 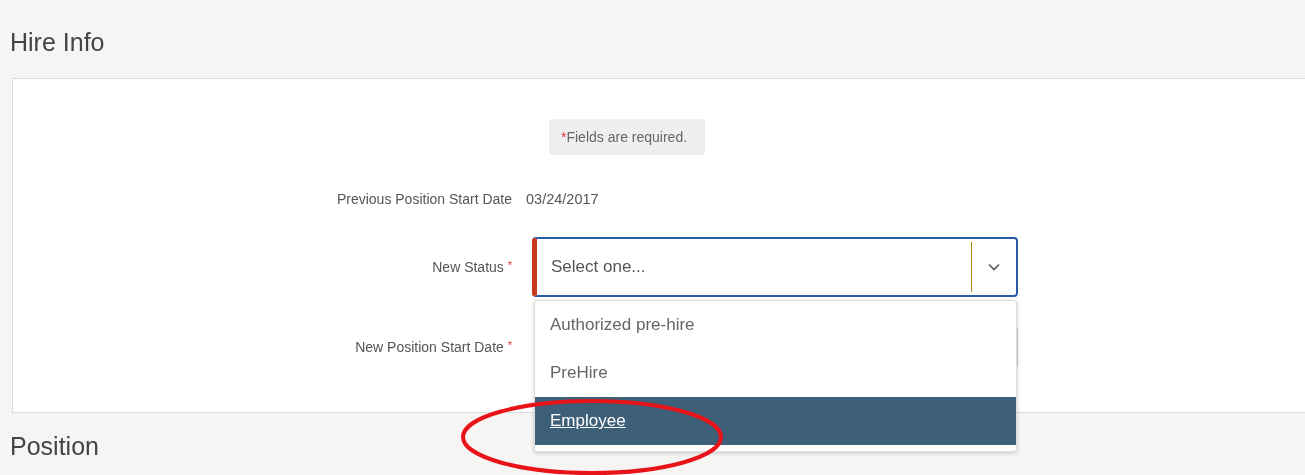 I want to click on field-label: New Status *, so click(x=471, y=267).